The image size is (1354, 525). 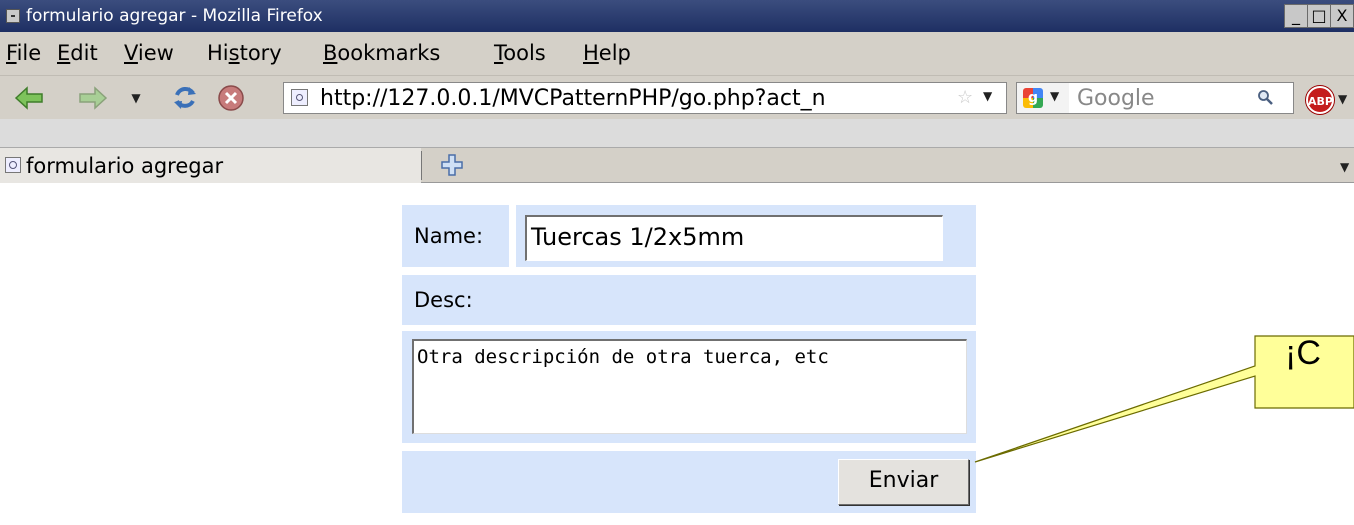 What do you see at coordinates (421, 165) in the screenshot?
I see `tab-divider` at bounding box center [421, 165].